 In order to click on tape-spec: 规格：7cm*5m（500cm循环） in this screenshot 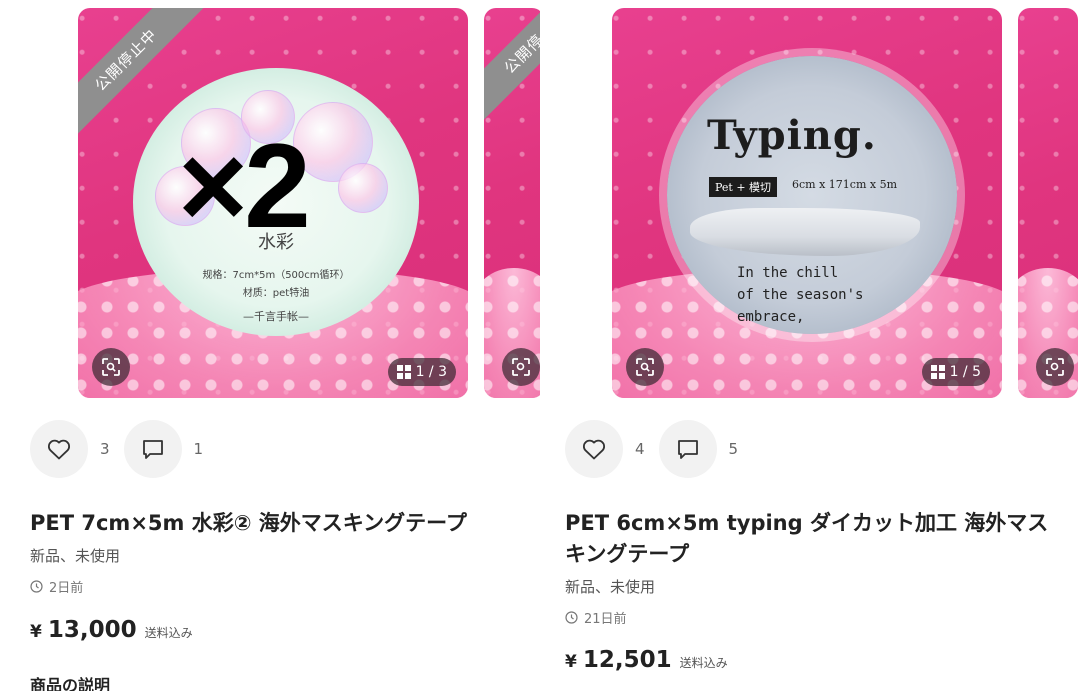, I will do `click(276, 275)`.